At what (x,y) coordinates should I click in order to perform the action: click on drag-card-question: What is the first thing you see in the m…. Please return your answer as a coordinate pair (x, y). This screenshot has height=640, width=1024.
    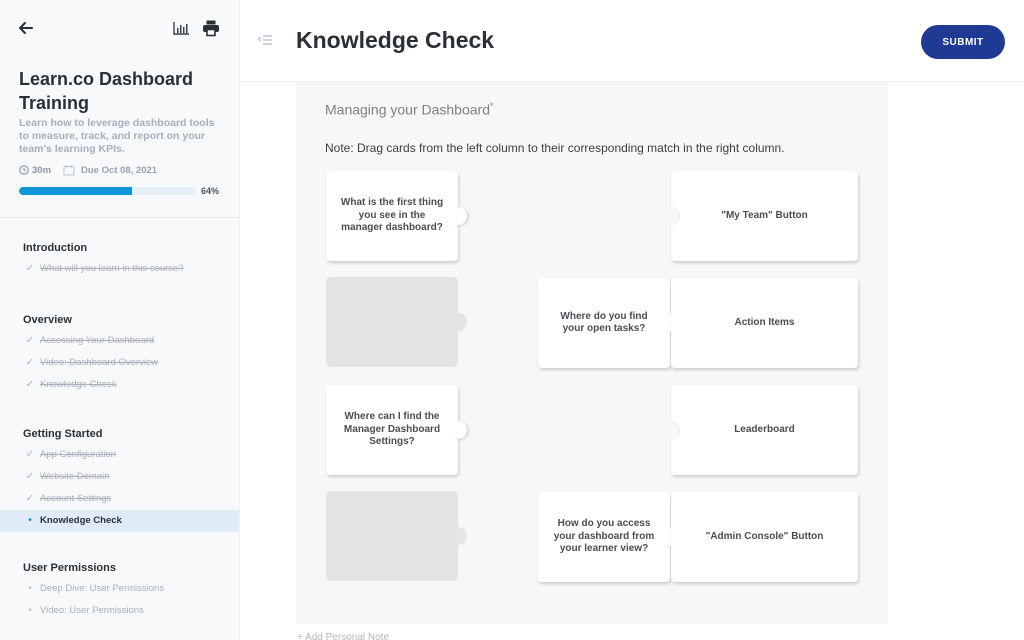
    Looking at the image, I should click on (396, 216).